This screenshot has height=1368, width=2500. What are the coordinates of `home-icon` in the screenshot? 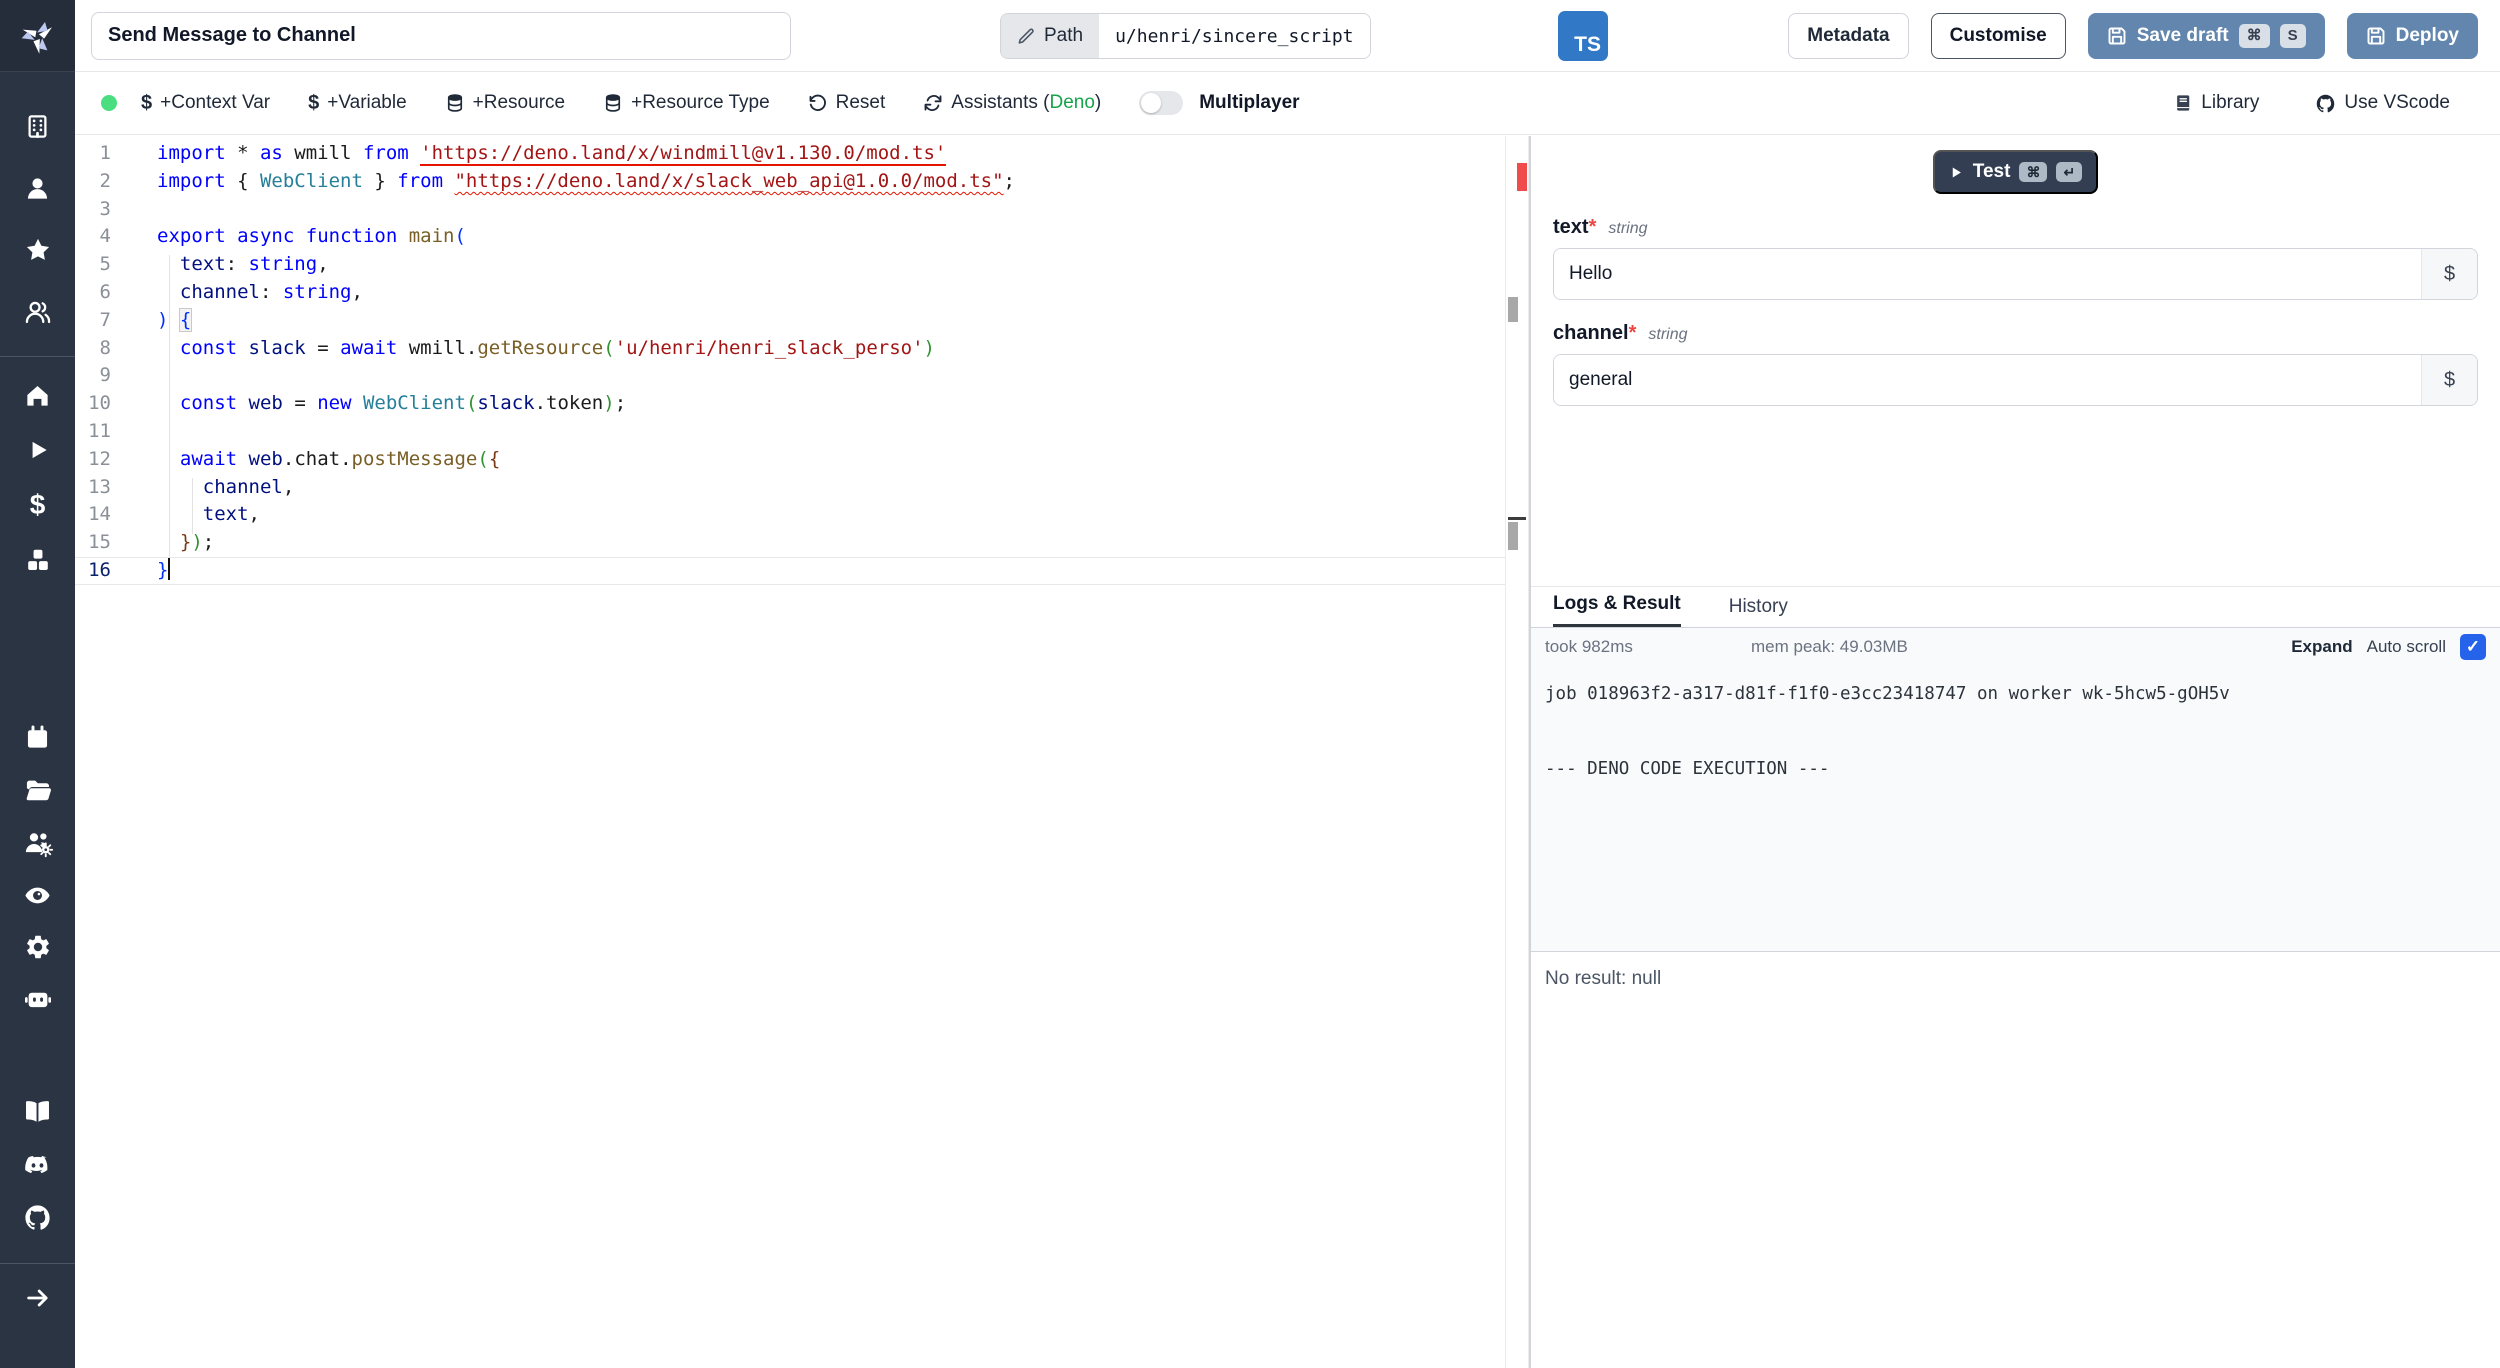 It's located at (37, 395).